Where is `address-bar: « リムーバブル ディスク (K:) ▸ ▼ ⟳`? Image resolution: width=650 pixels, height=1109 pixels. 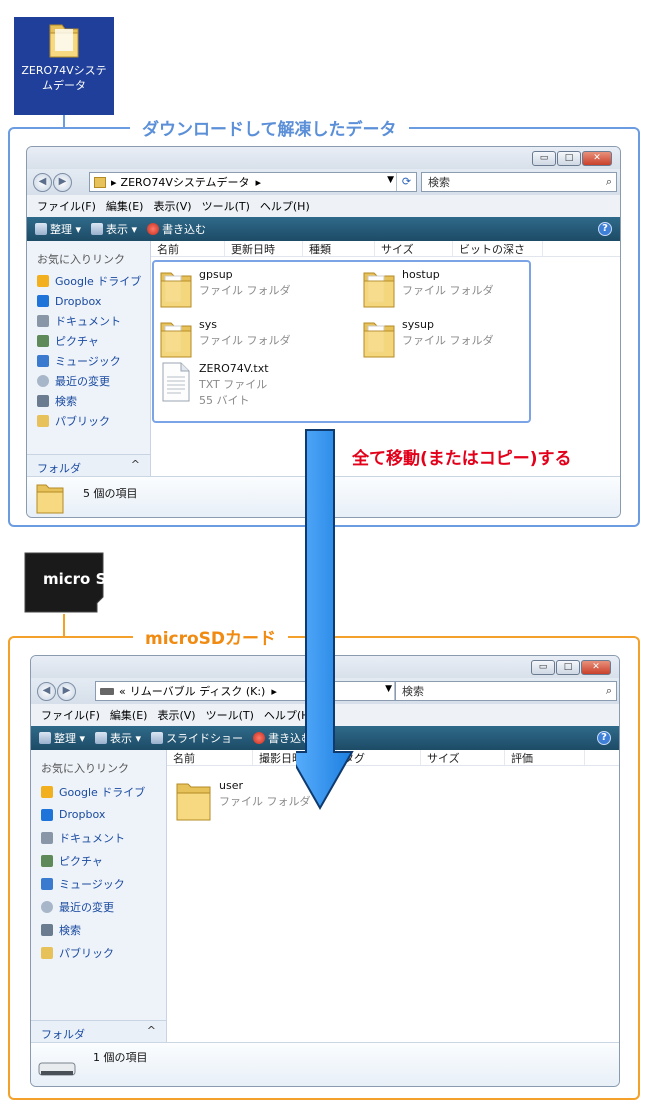 address-bar: « リムーバブル ディスク (K:) ▸ ▼ ⟳ is located at coordinates (255, 691).